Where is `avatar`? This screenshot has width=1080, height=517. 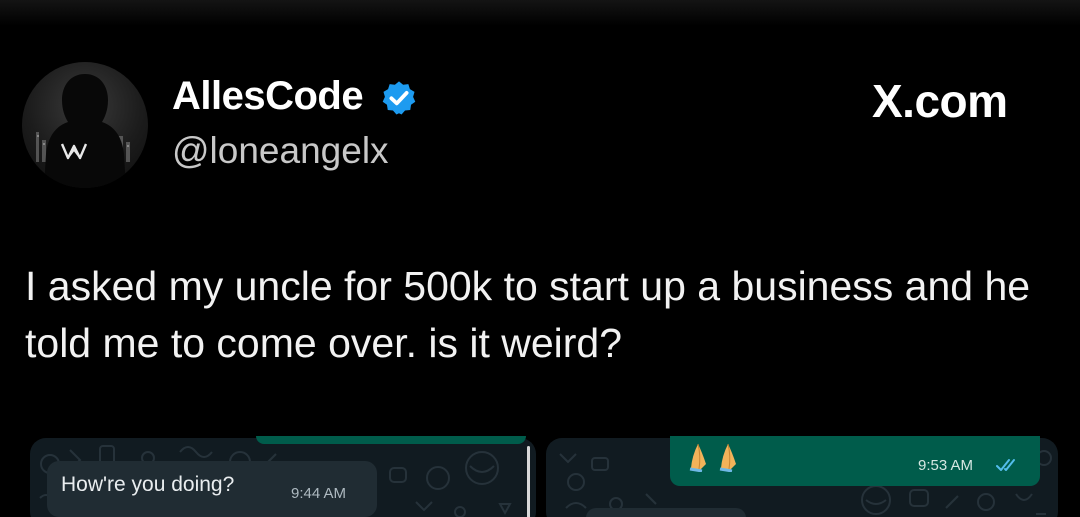 avatar is located at coordinates (85, 125).